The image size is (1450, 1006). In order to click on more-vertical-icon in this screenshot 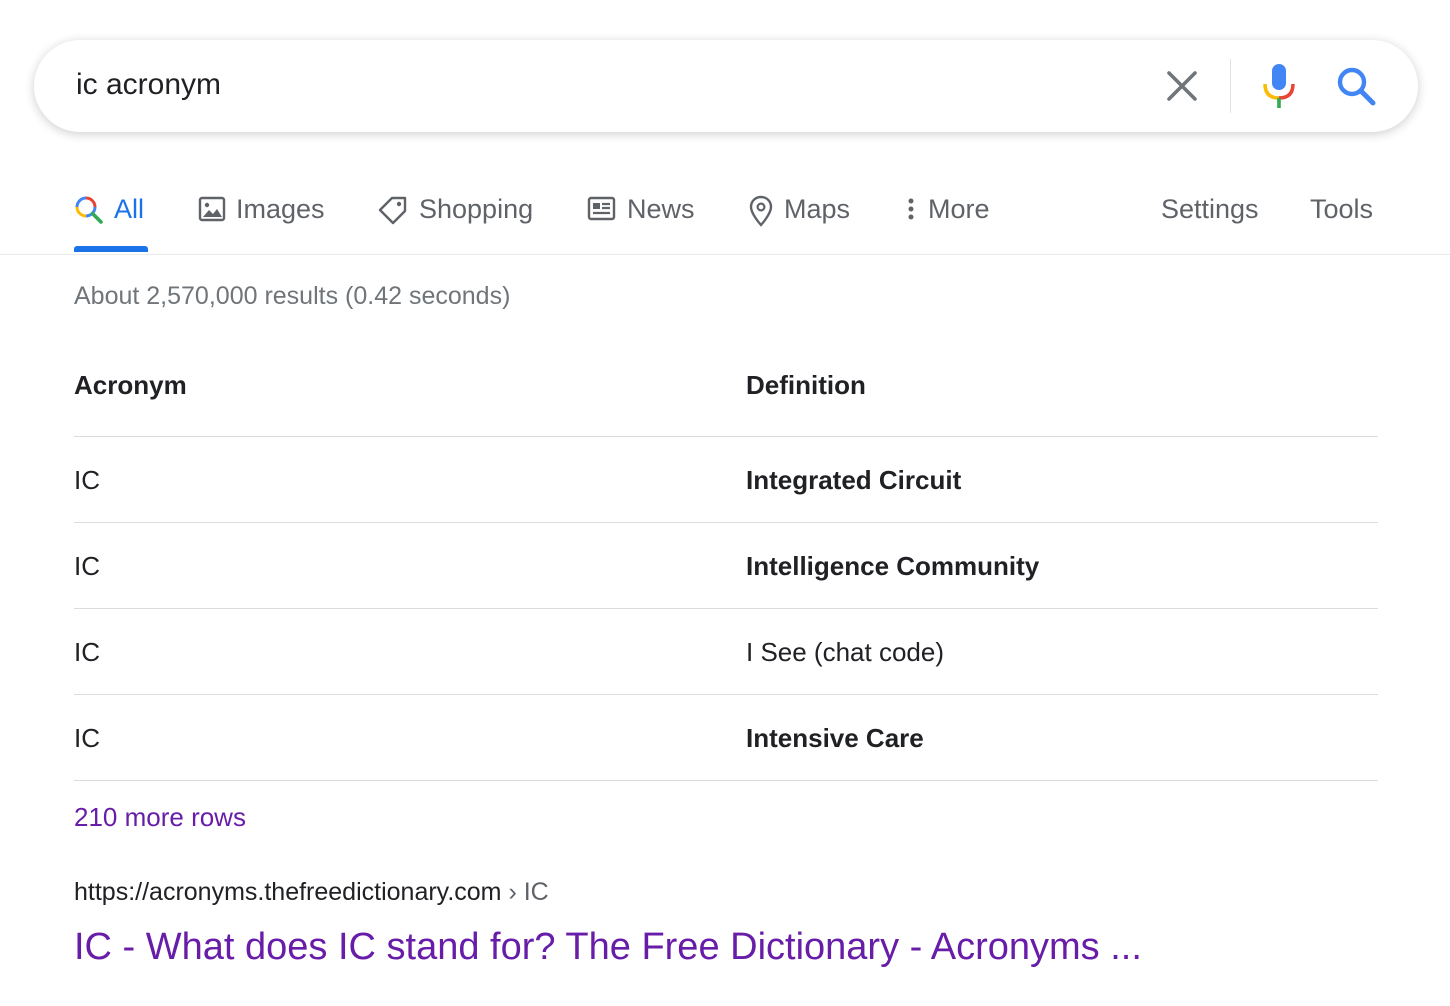, I will do `click(911, 209)`.